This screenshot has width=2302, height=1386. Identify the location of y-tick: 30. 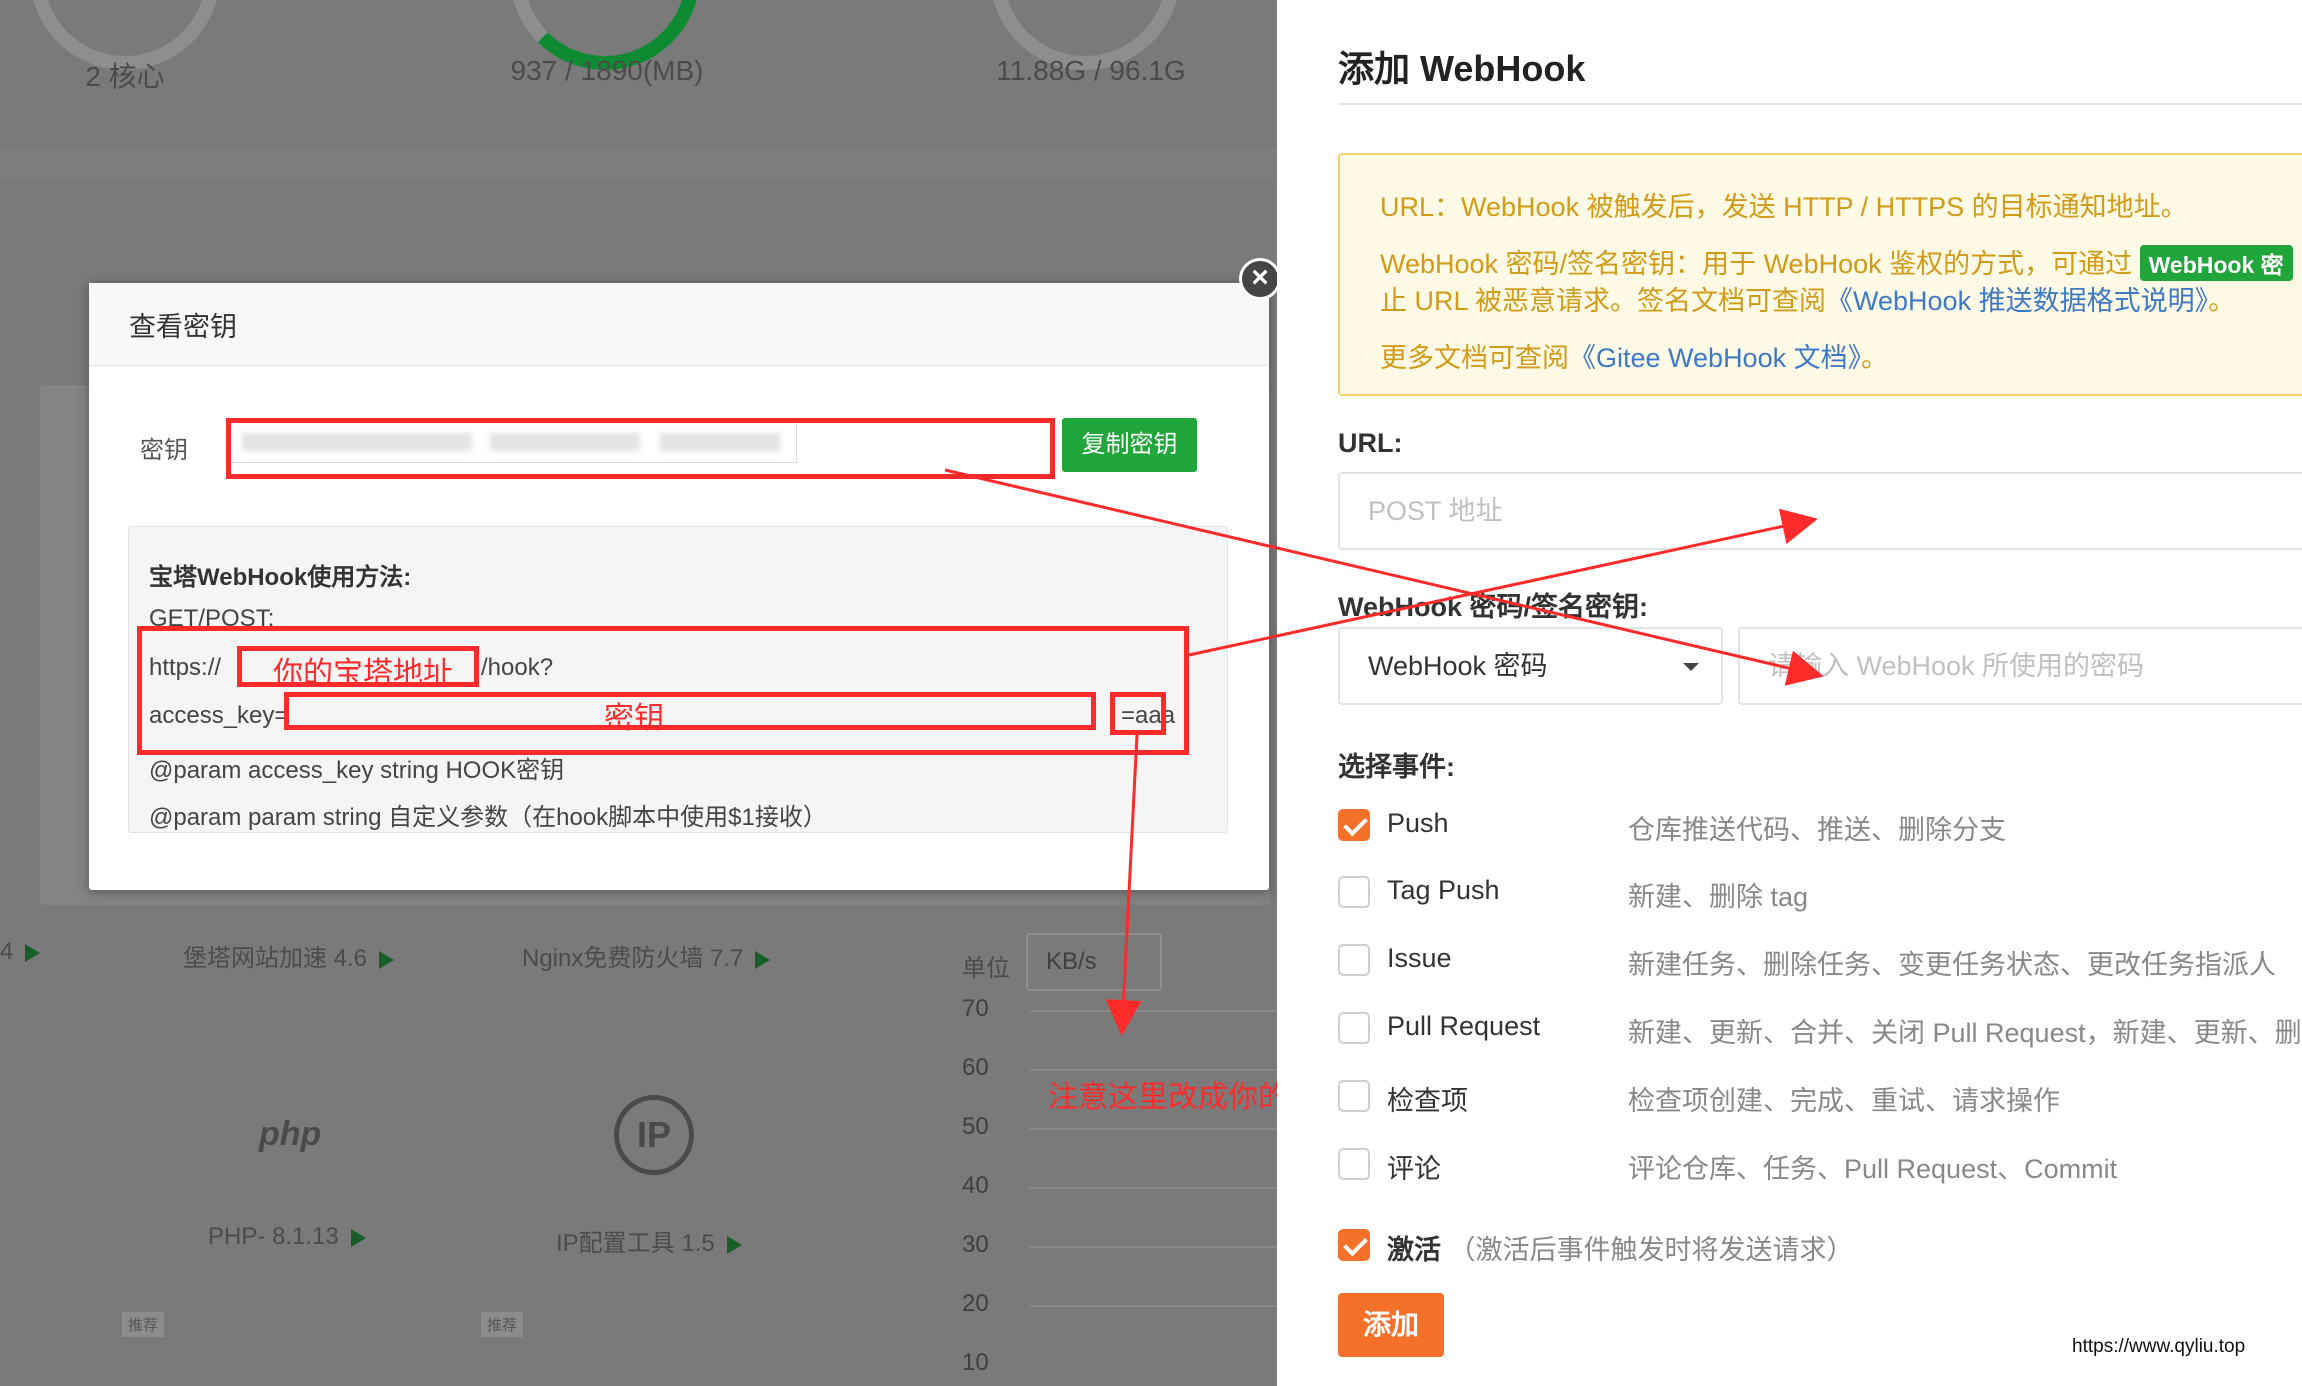
(975, 1244).